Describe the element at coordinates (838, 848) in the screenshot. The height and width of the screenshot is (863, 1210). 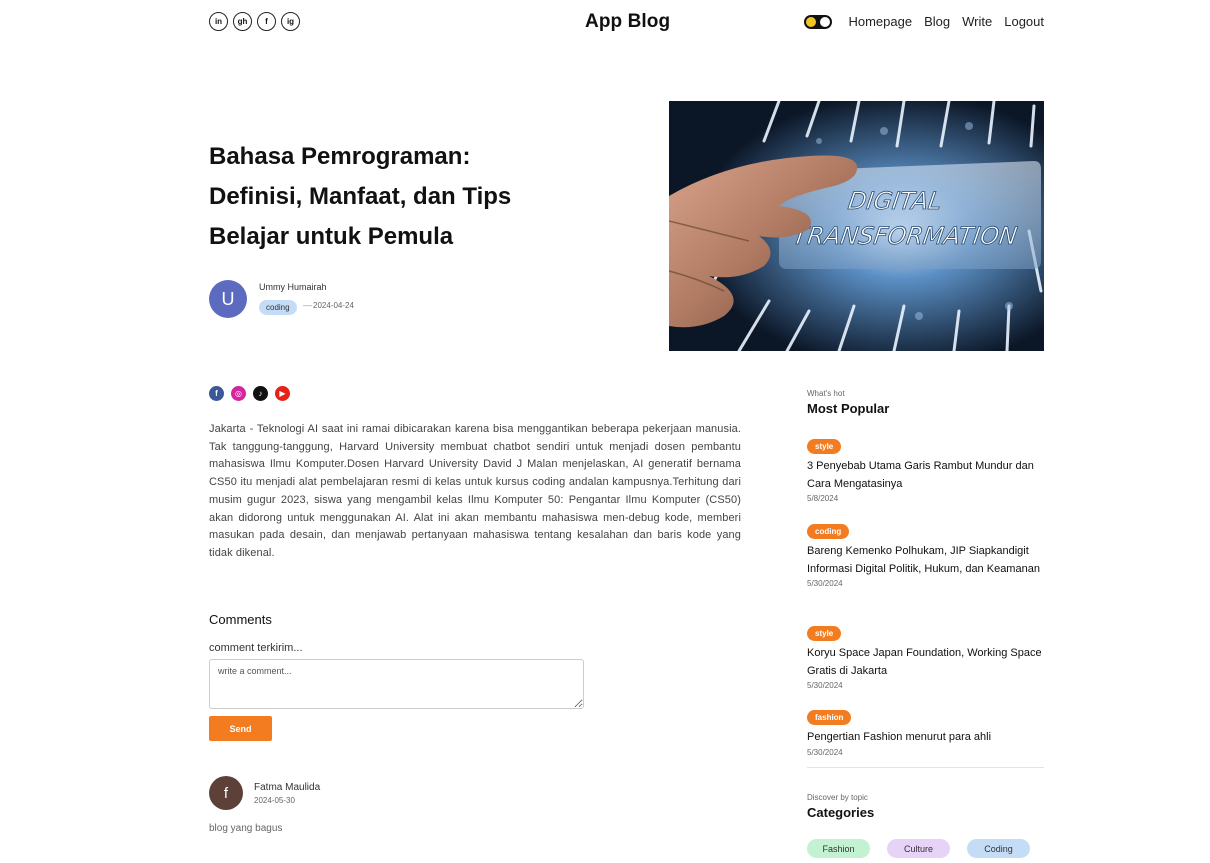
I see `category-fashion: Fashion` at that location.